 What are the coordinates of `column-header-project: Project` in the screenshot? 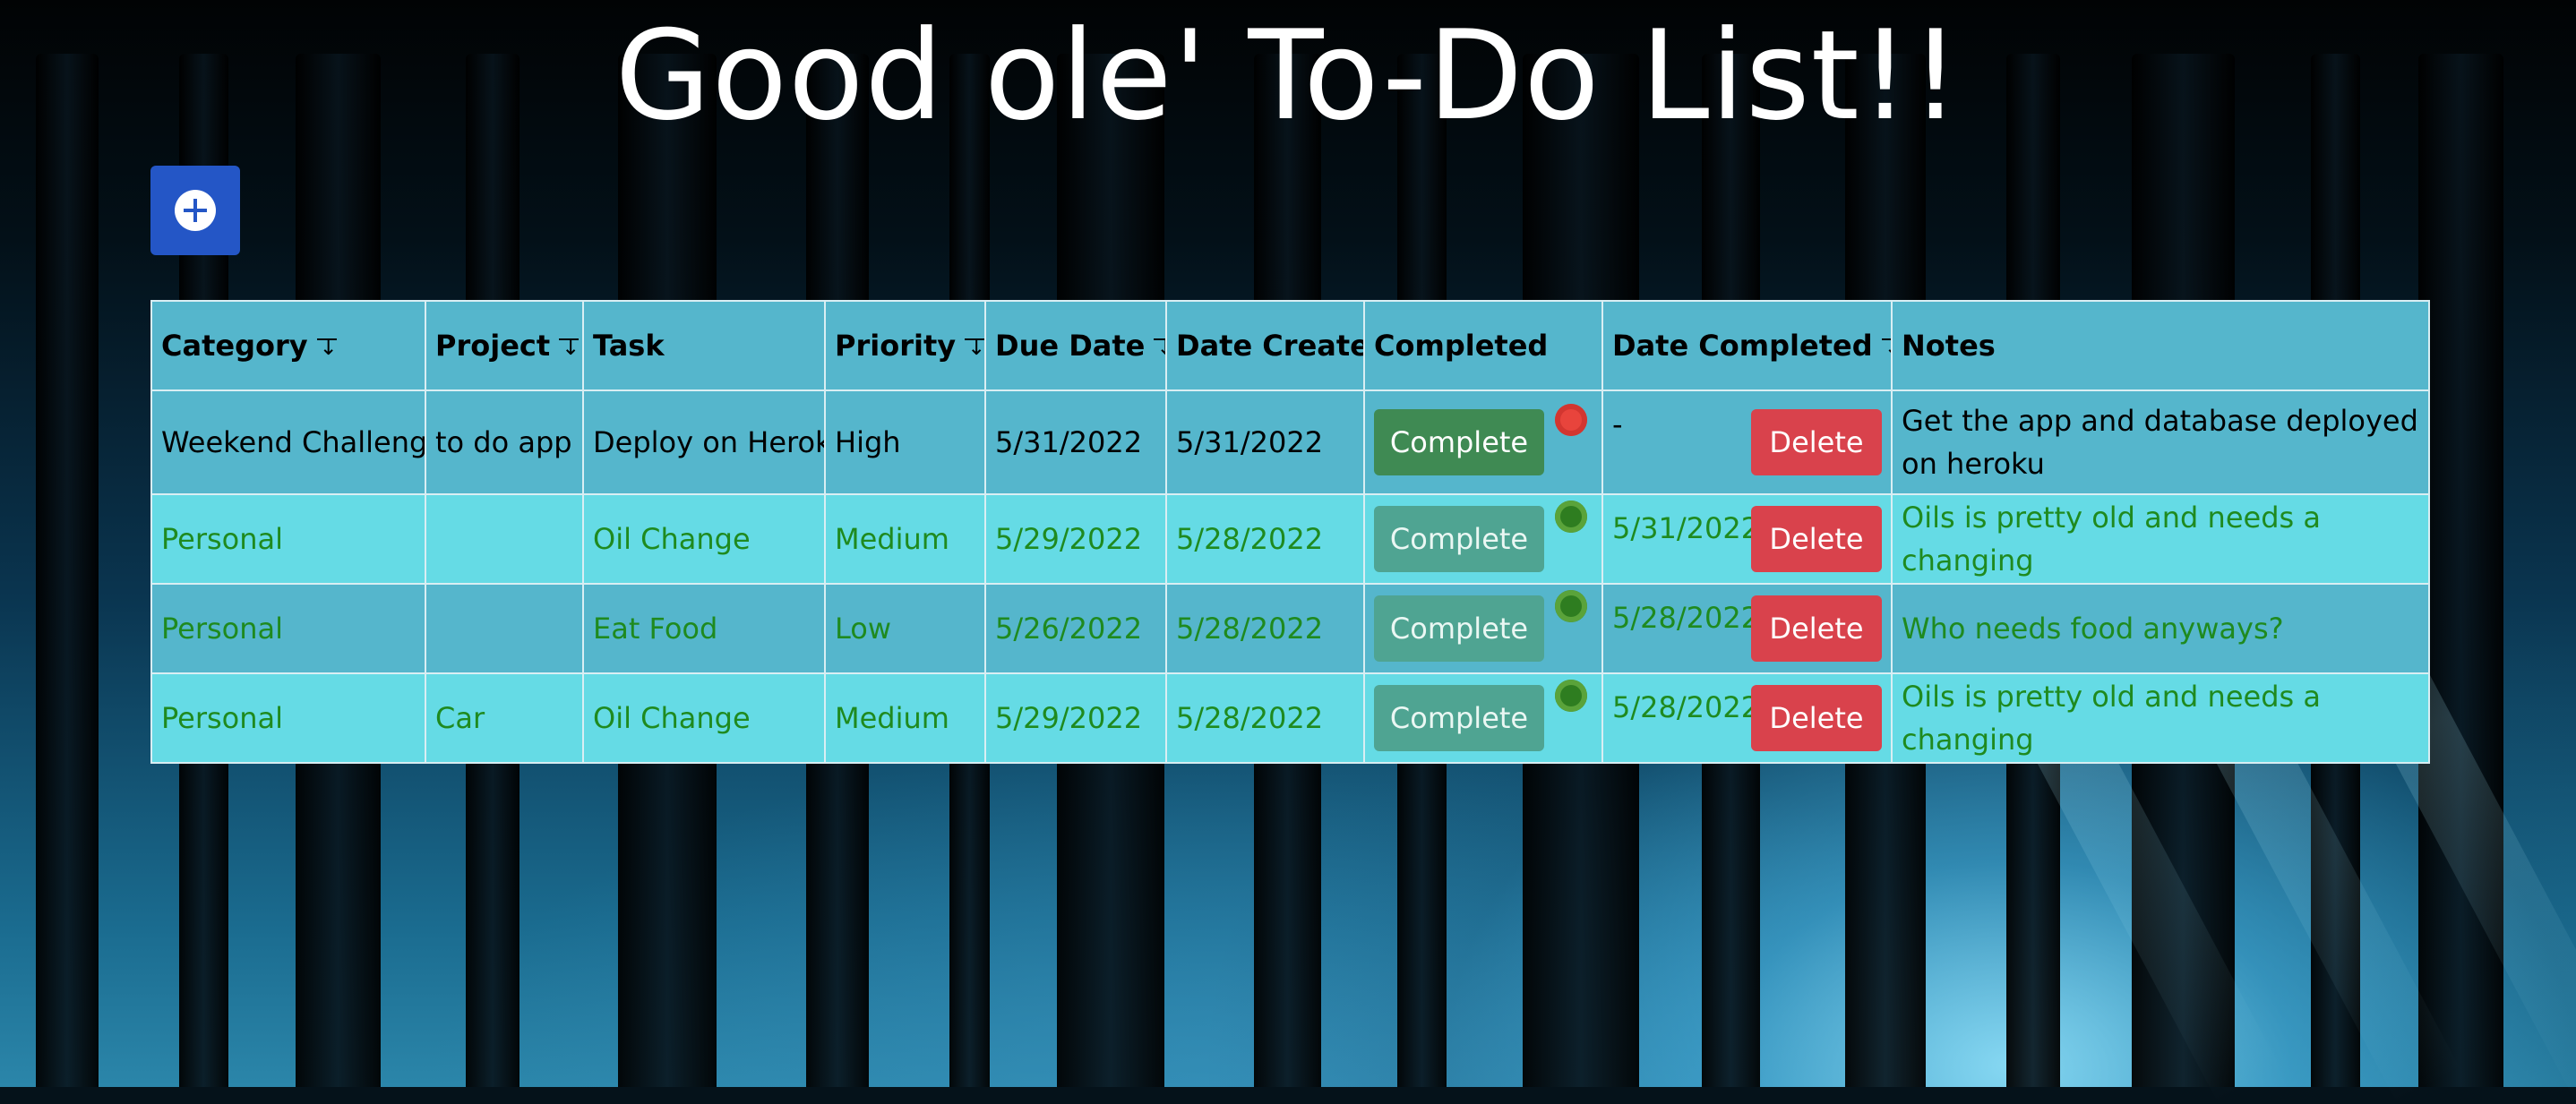 It's located at (504, 345).